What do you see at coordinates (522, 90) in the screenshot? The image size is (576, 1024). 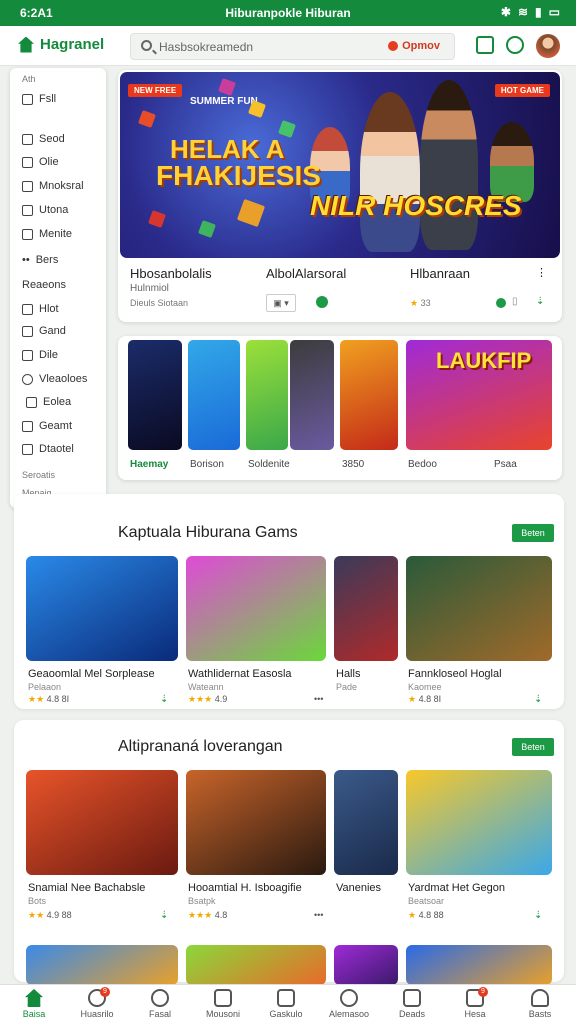 I see `tag-hot: HOT GAME` at bounding box center [522, 90].